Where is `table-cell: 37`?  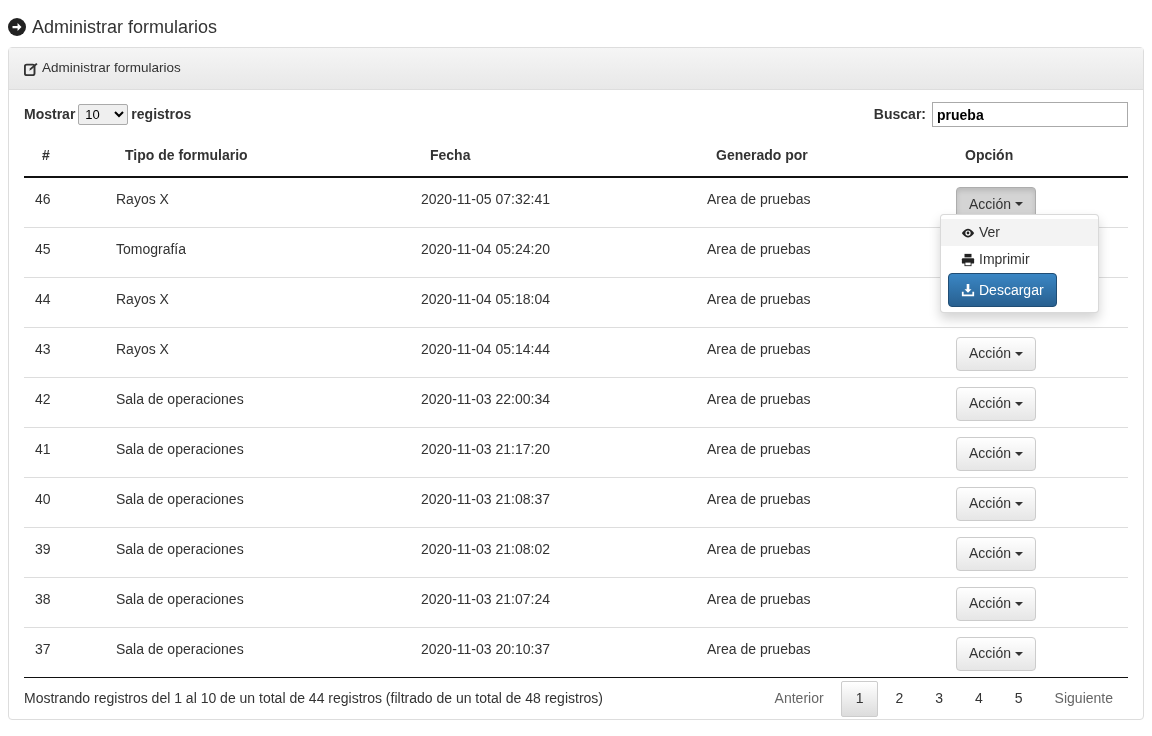 table-cell: 37 is located at coordinates (43, 648).